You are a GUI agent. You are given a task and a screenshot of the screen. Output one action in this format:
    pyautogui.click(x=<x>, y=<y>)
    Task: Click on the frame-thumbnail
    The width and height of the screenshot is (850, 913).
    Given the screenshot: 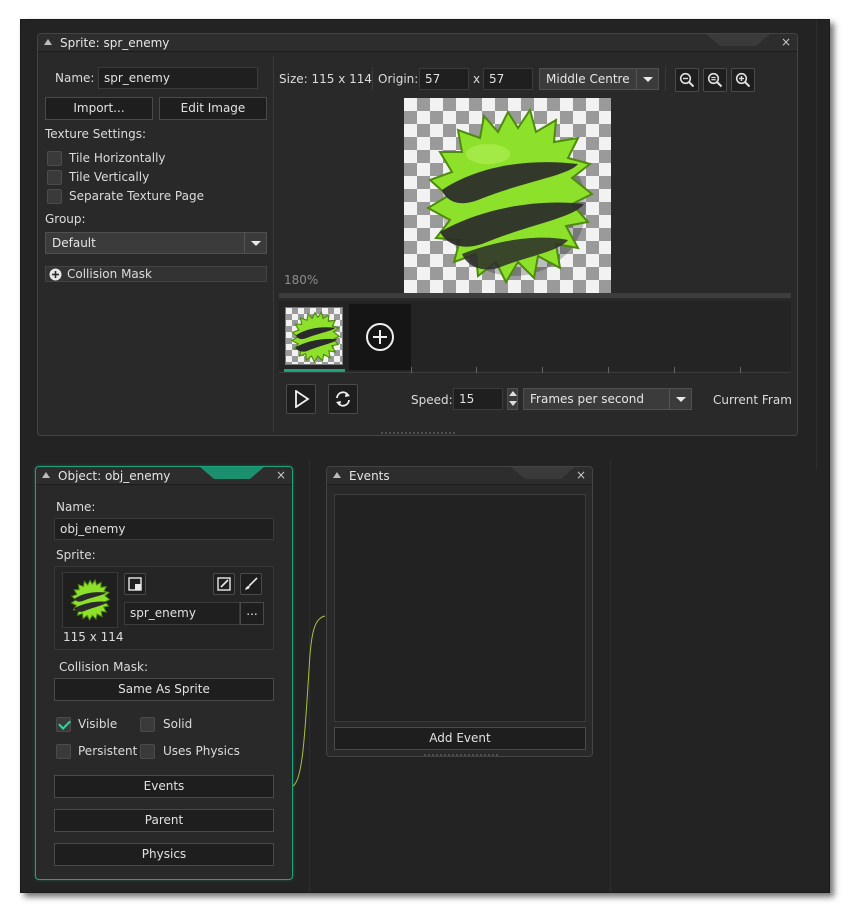 What is the action you would take?
    pyautogui.click(x=314, y=336)
    